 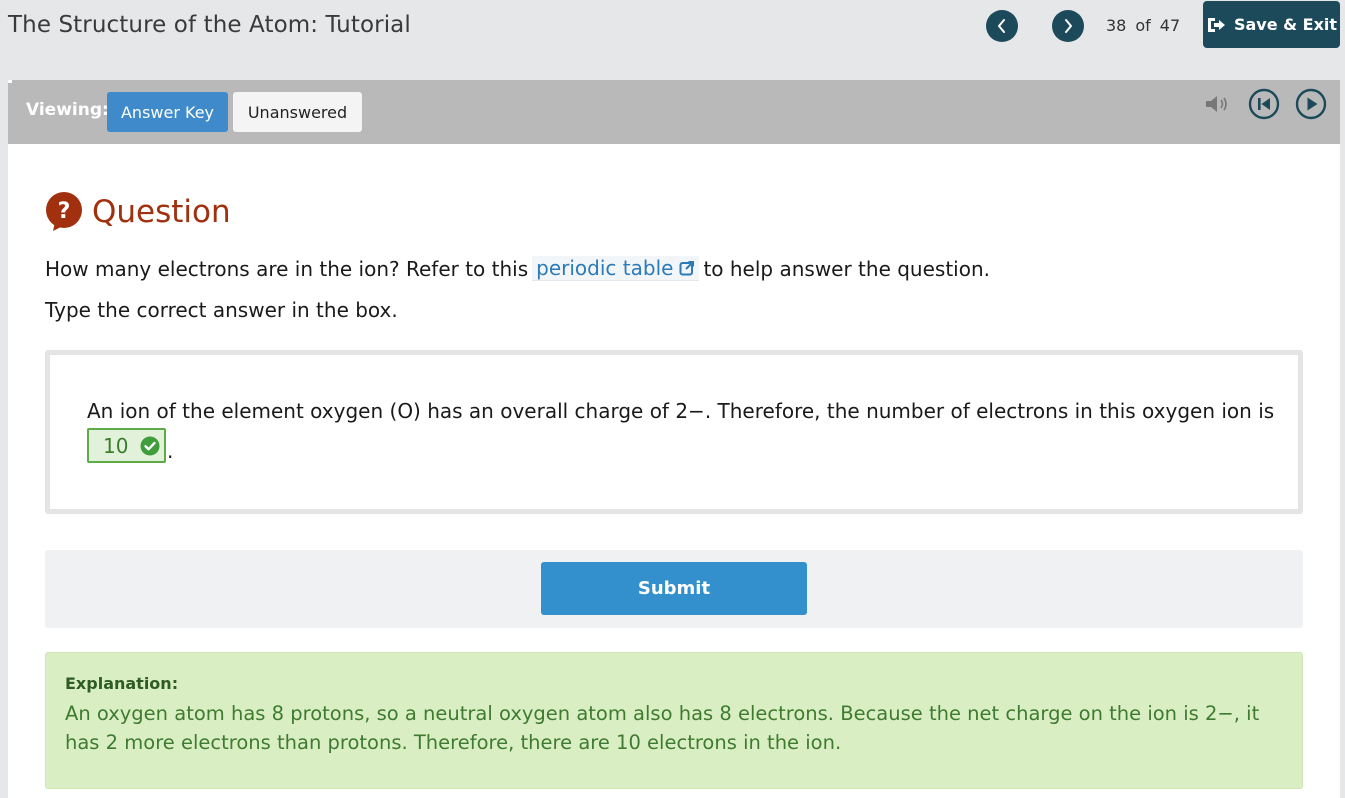 I want to click on viewing-toolbar: Viewing: Answer Key Unanswered, so click(x=674, y=112).